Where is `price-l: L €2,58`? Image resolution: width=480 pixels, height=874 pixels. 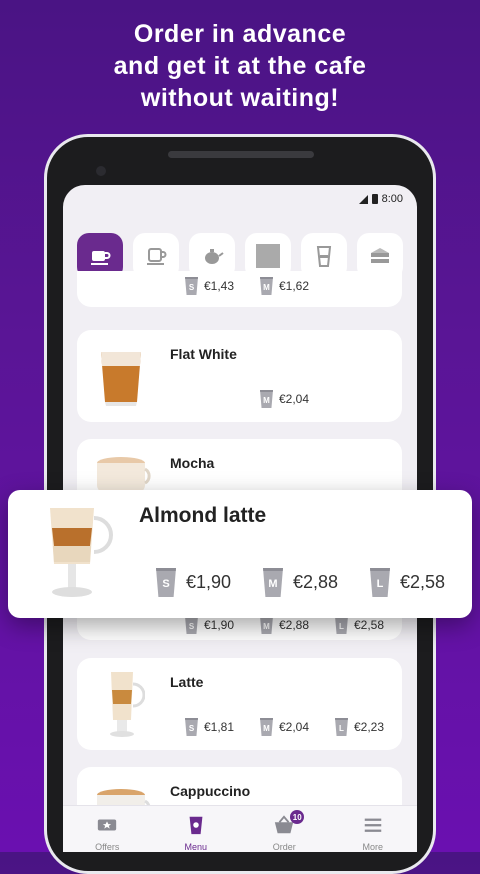
price-l: L €2,58 is located at coordinates (359, 625).